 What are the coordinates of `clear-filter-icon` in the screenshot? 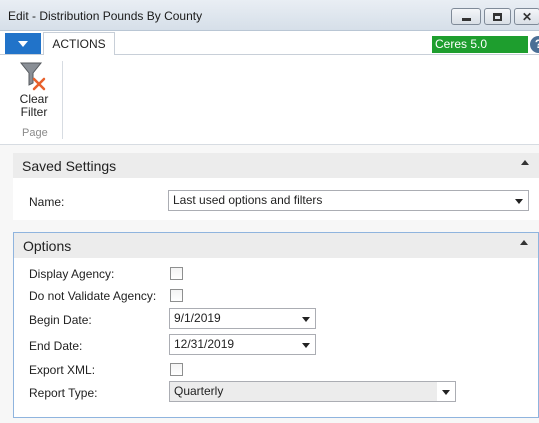 It's located at (32, 76).